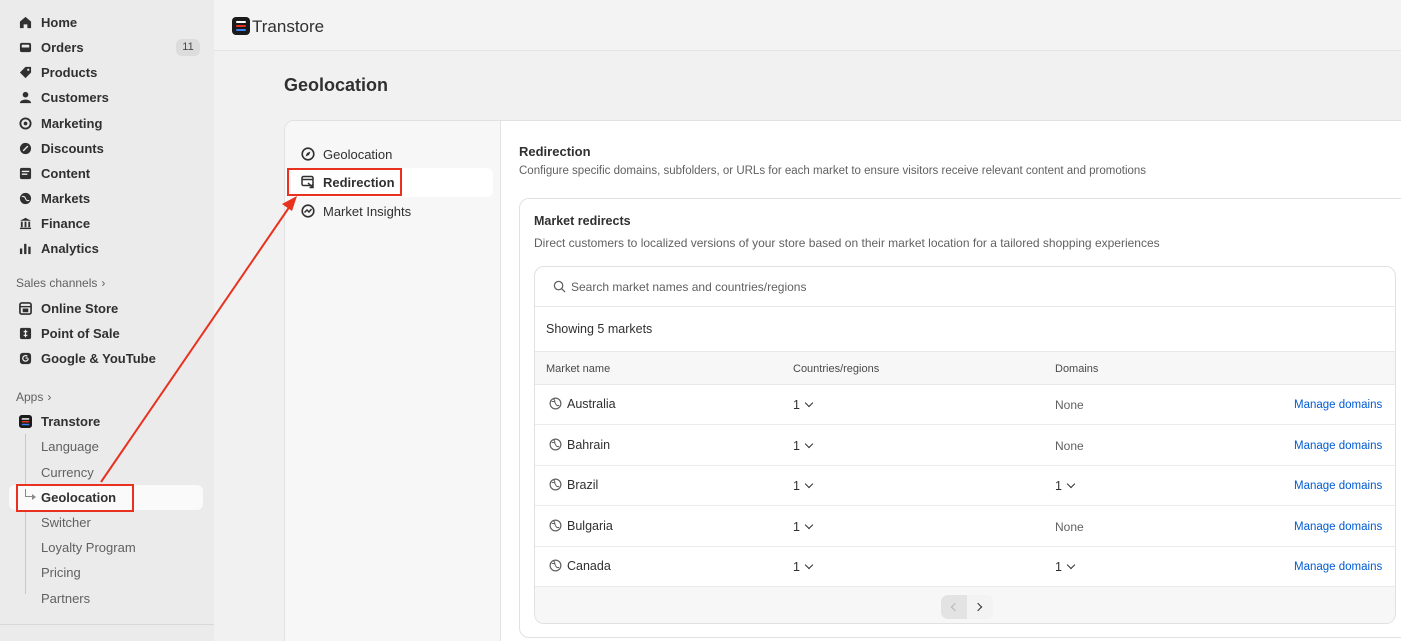  I want to click on google-icon, so click(25, 359).